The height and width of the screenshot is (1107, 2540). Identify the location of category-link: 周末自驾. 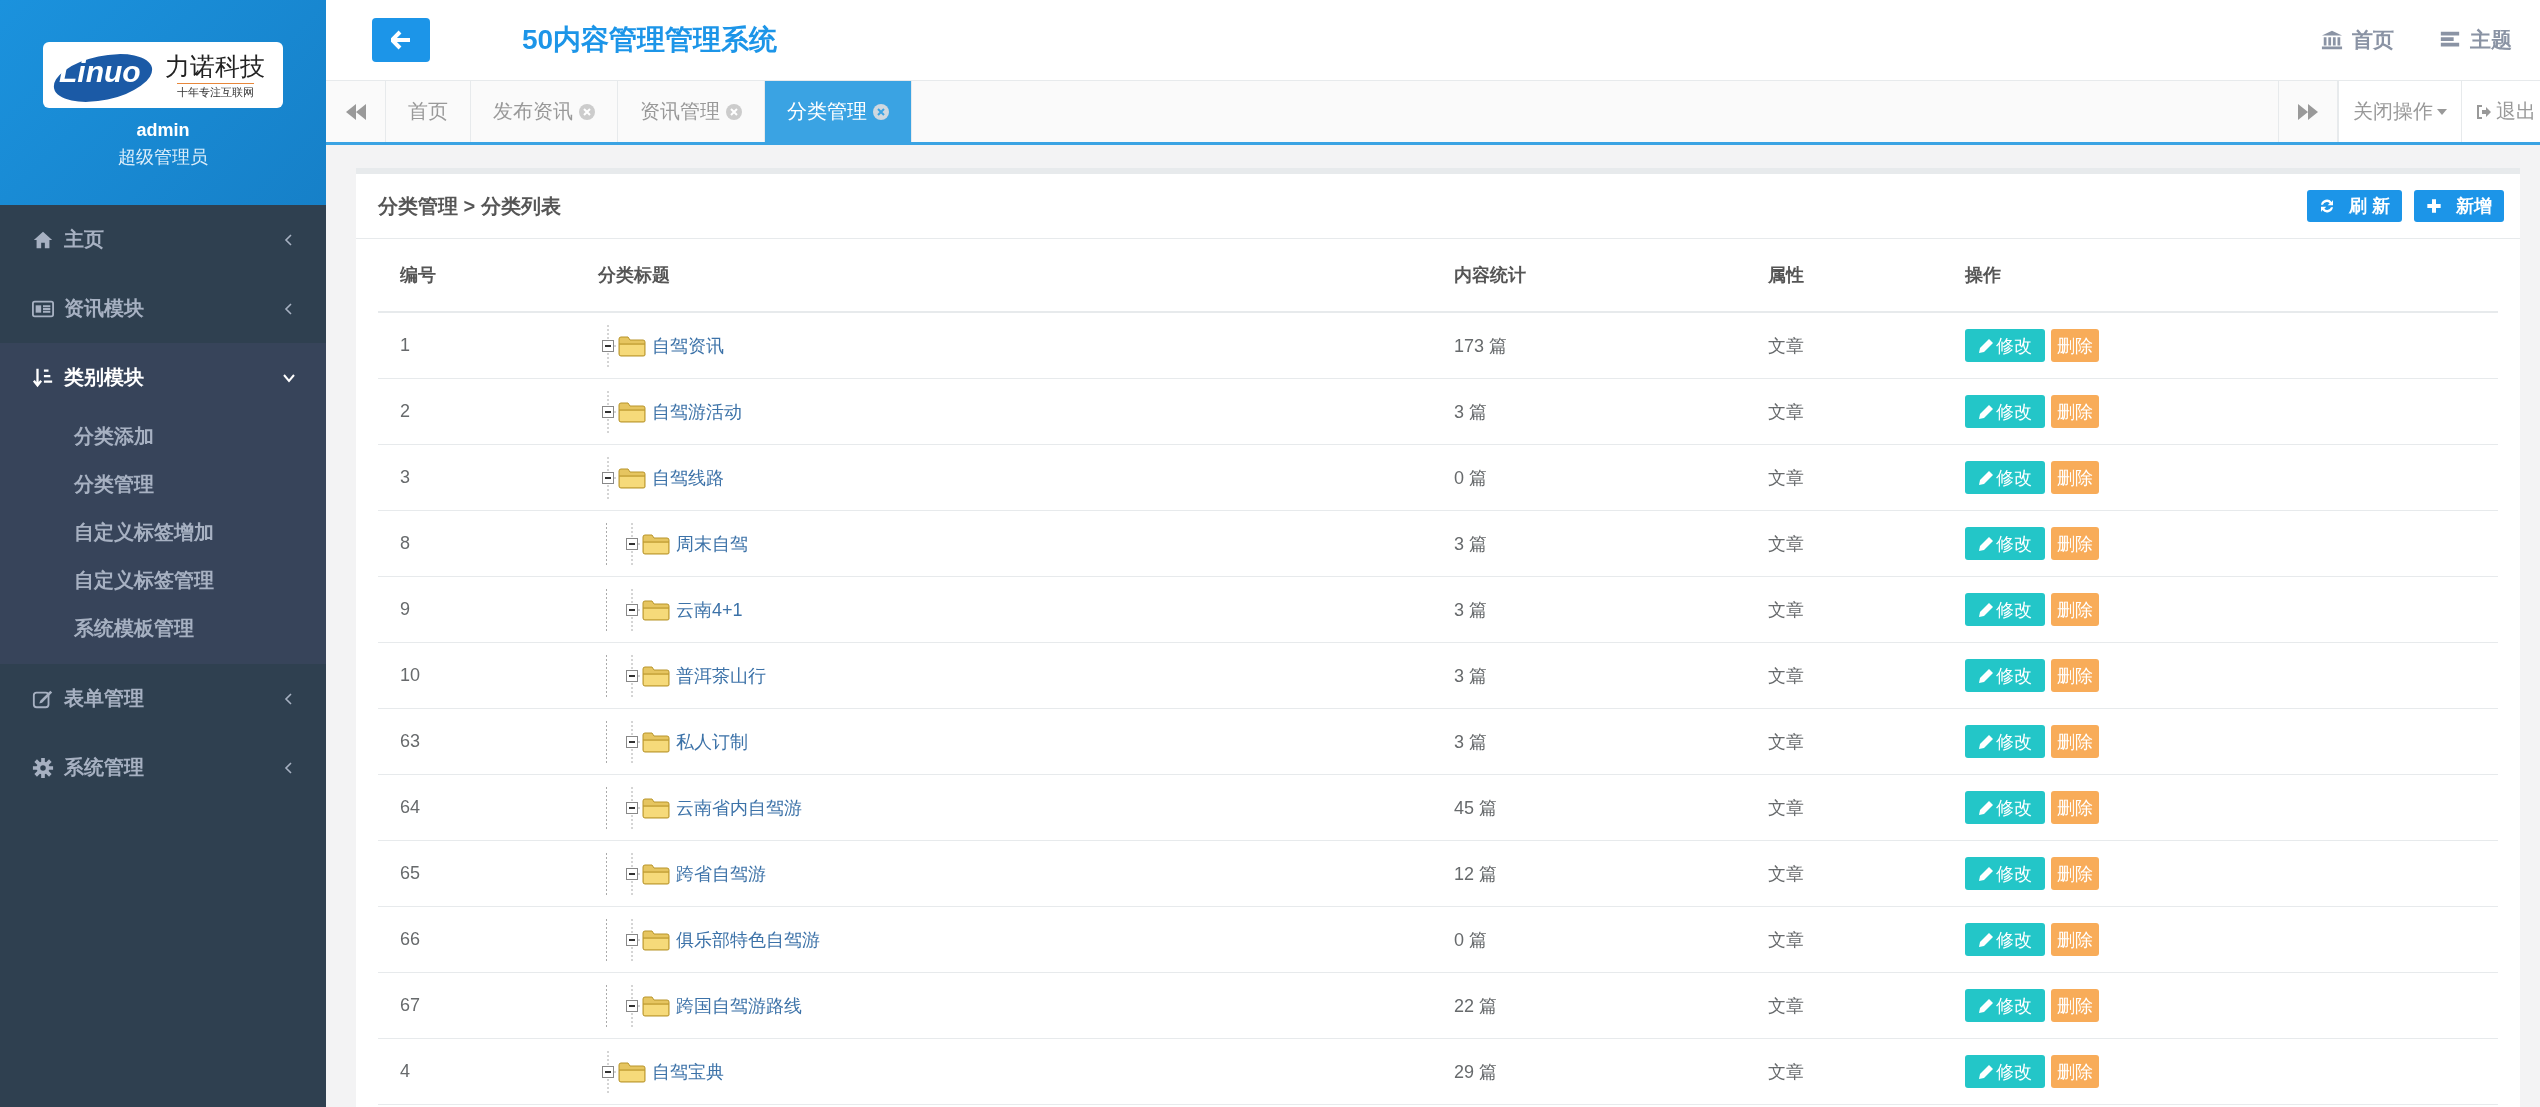
(712, 543).